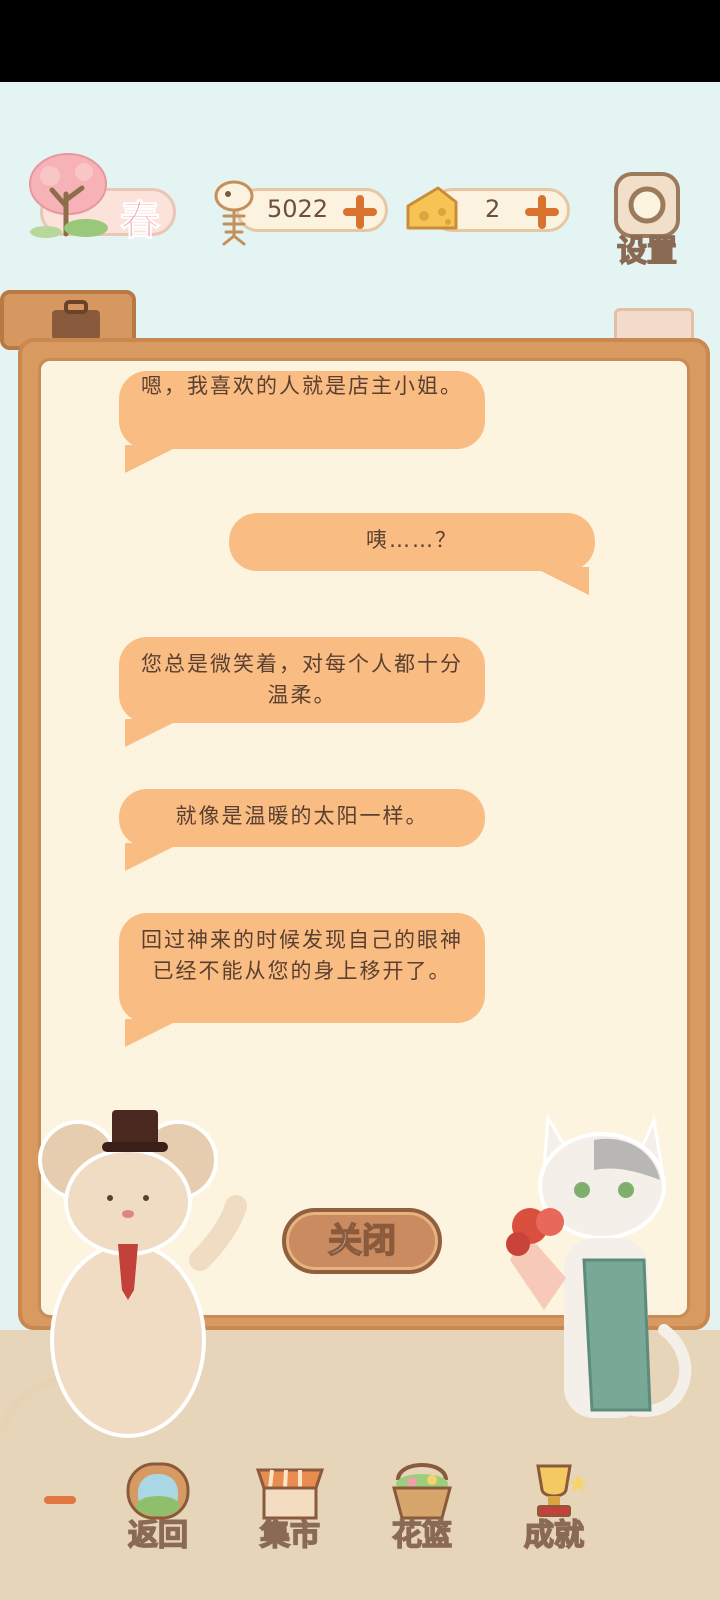  What do you see at coordinates (493, 209) in the screenshot?
I see `cheese-amount: 2` at bounding box center [493, 209].